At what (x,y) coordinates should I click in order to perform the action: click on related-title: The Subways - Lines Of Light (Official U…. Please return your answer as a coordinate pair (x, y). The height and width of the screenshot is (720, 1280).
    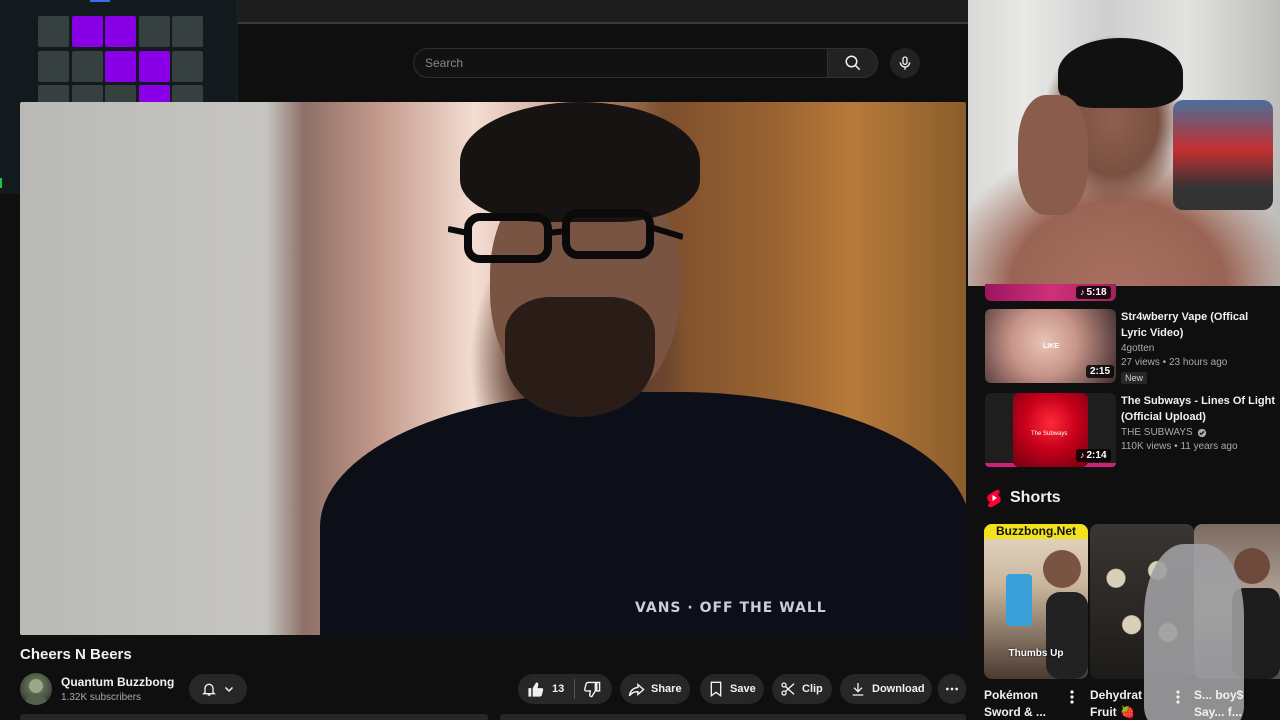
    Looking at the image, I should click on (1198, 409).